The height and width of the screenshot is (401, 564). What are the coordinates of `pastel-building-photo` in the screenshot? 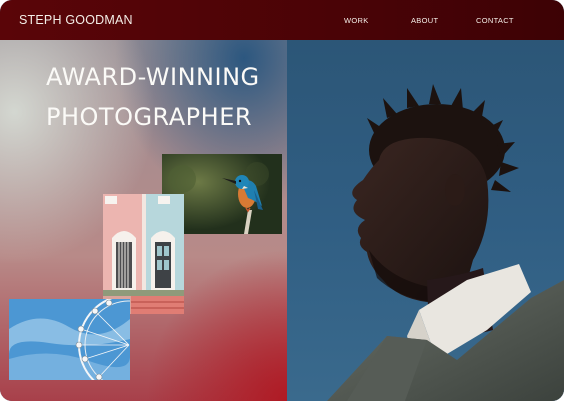 It's located at (143, 254).